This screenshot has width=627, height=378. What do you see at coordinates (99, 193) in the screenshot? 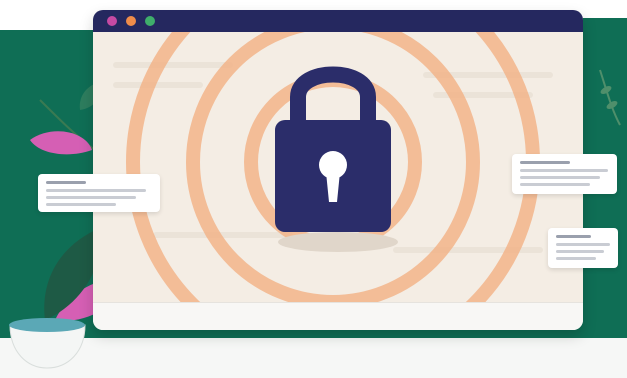
I see `info-card-left` at bounding box center [99, 193].